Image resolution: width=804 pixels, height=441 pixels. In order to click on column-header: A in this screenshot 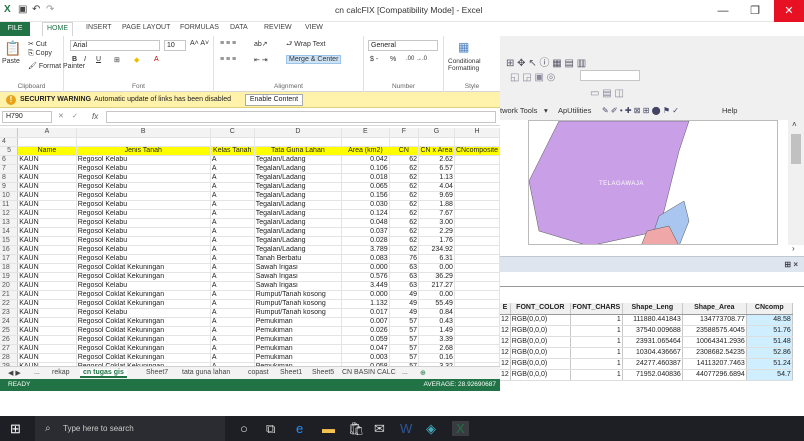, I will do `click(47, 133)`.